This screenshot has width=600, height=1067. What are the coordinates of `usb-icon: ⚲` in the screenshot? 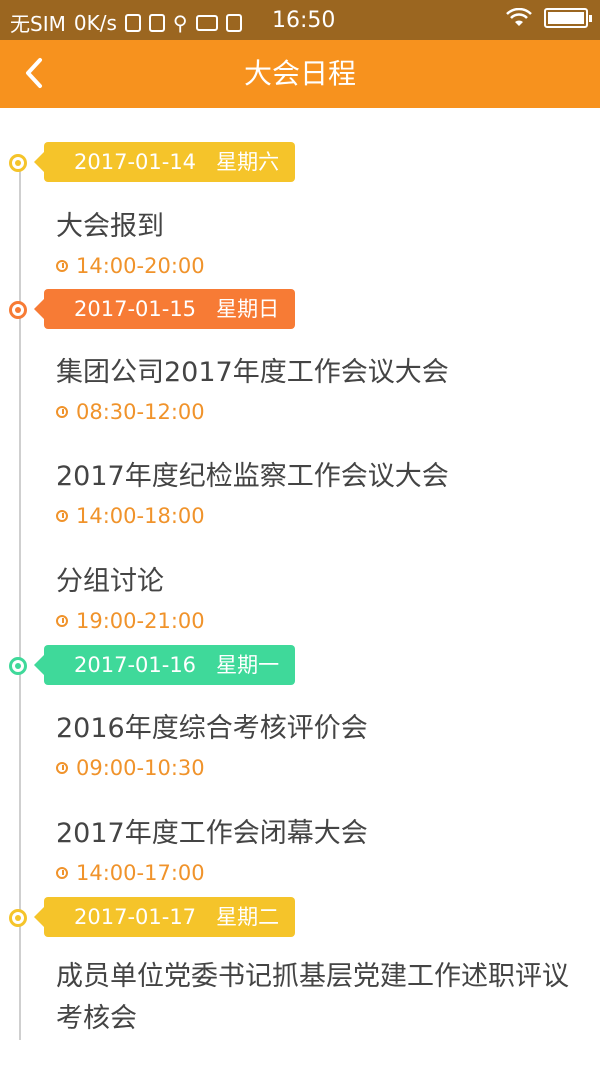 It's located at (180, 22).